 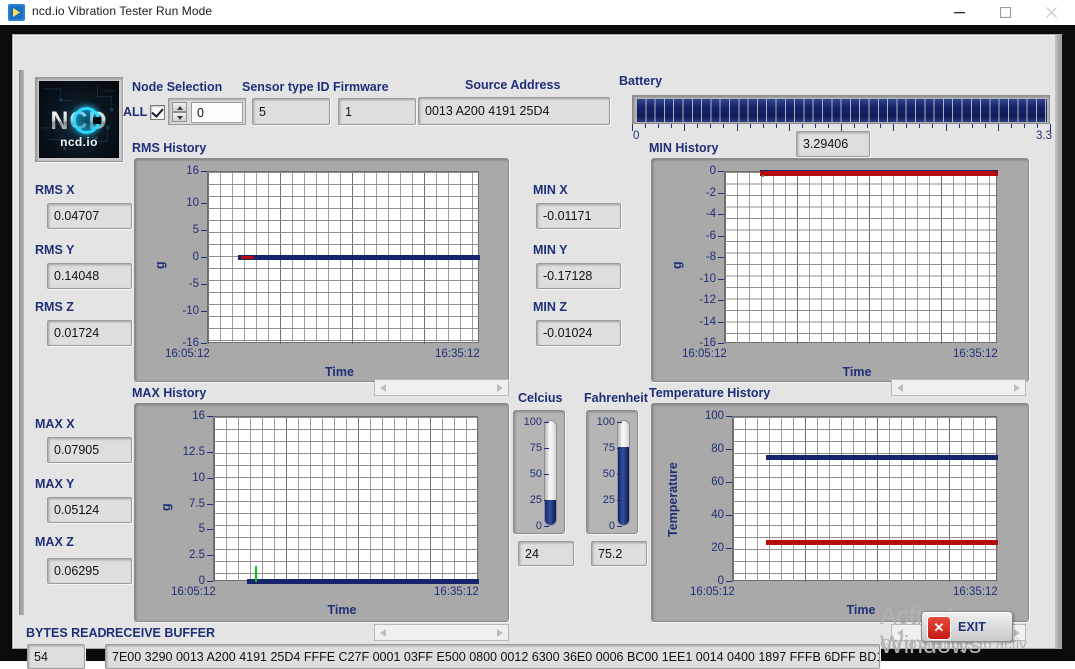 What do you see at coordinates (89, 333) in the screenshot?
I see `rms-z-value: 0.01724` at bounding box center [89, 333].